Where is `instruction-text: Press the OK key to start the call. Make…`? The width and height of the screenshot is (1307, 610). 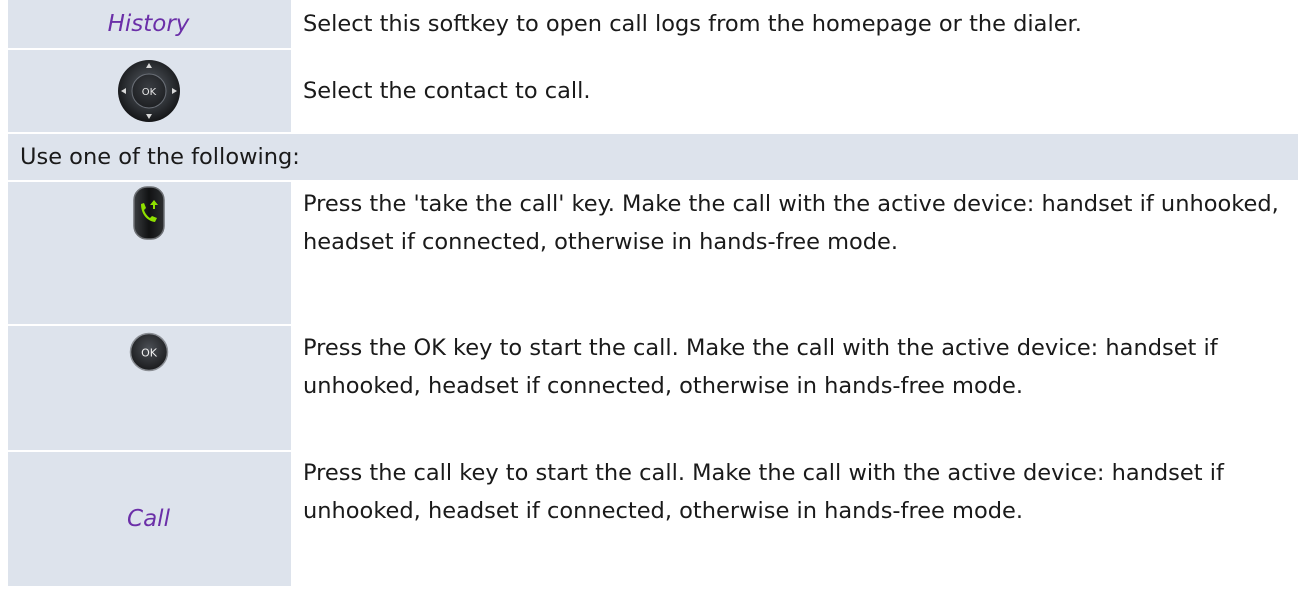 instruction-text: Press the OK key to start the call. Make… is located at coordinates (760, 367).